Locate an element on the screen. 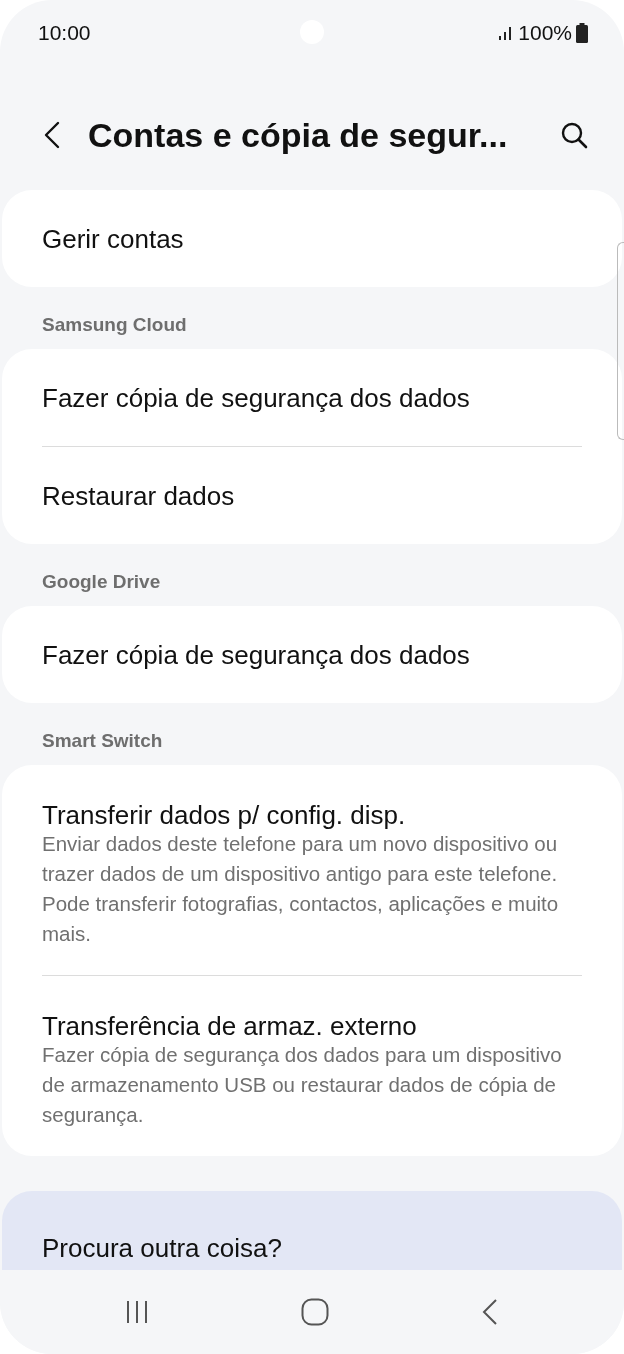 This screenshot has height=1354, width=624. home-icon is located at coordinates (315, 1312).